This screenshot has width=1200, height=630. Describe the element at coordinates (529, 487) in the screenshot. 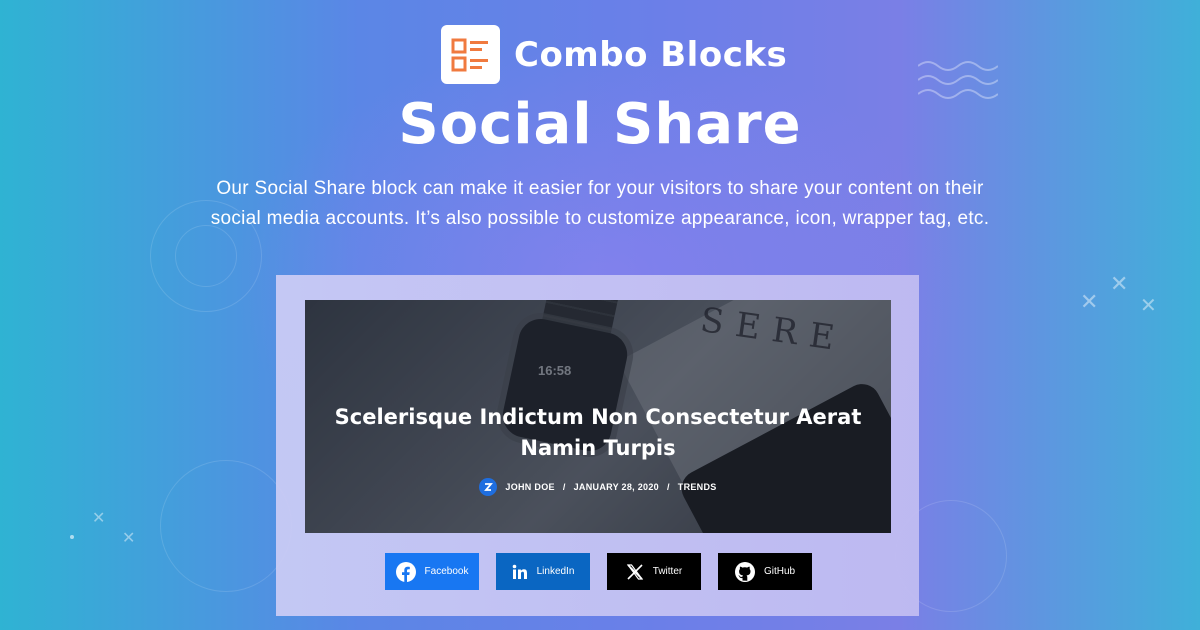

I see `post-author: JOHN DOE` at that location.